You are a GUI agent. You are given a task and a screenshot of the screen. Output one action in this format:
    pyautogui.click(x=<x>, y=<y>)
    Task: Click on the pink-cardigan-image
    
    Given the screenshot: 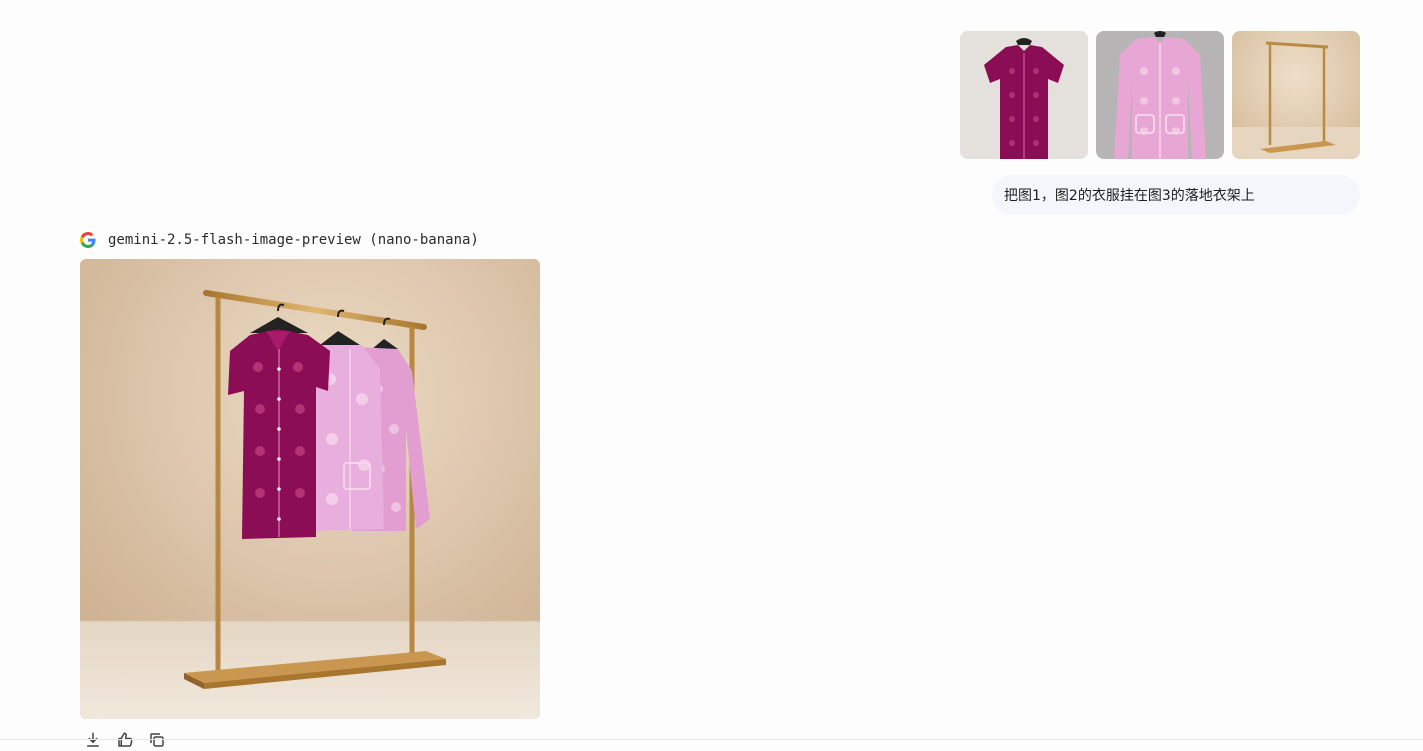 What is the action you would take?
    pyautogui.click(x=1160, y=95)
    